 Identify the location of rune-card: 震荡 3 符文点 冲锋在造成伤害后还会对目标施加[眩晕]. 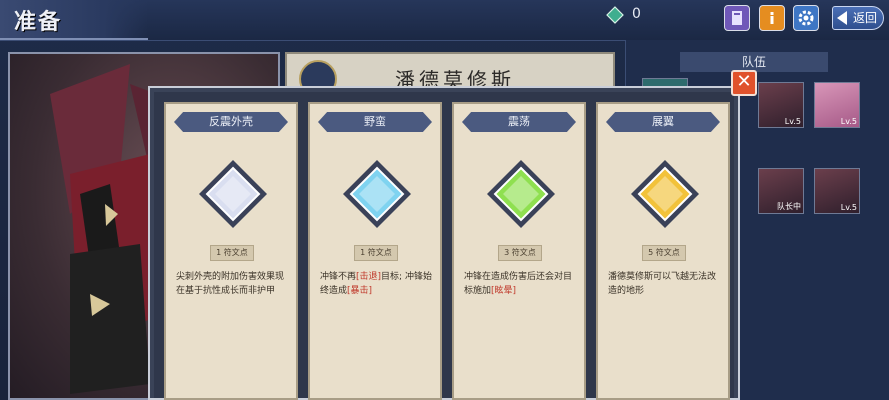
(519, 251).